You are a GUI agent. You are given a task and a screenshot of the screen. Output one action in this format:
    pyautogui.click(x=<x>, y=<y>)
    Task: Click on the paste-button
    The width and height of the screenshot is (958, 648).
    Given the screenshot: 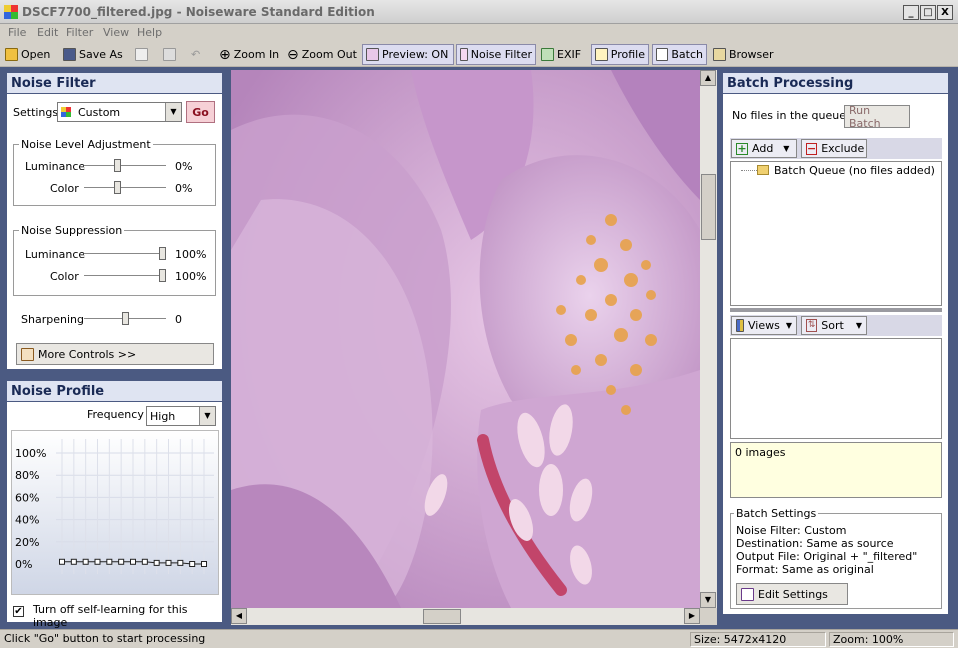 What is the action you would take?
    pyautogui.click(x=169, y=54)
    